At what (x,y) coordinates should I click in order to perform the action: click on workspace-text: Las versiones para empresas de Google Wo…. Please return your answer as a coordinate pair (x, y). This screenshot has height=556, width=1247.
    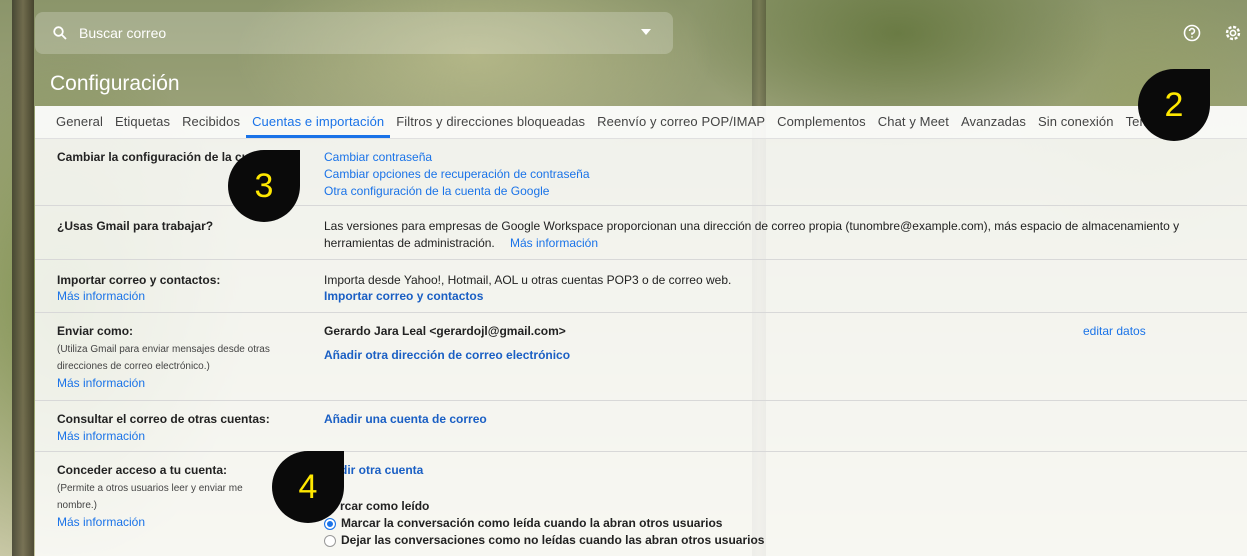
    Looking at the image, I should click on (752, 226).